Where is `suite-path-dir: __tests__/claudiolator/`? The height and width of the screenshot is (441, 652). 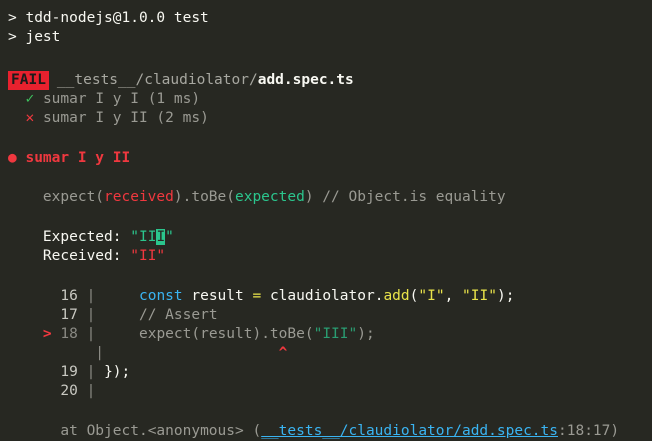
suite-path-dir: __tests__/claudiolator/ is located at coordinates (157, 80).